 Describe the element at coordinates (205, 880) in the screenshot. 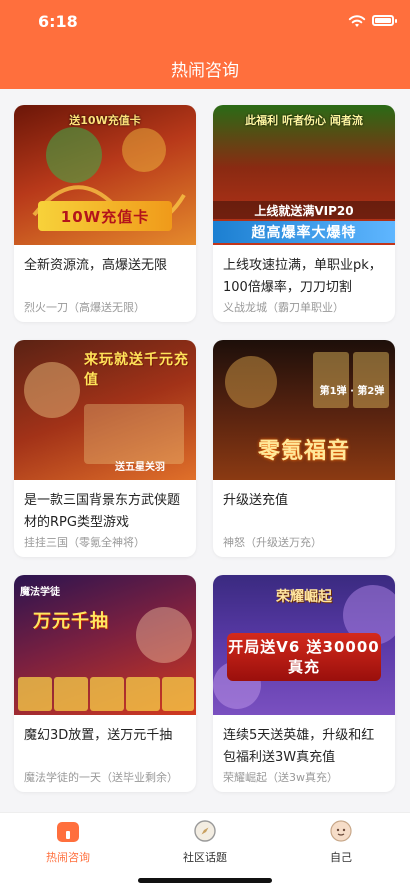

I see `home-indicator` at that location.